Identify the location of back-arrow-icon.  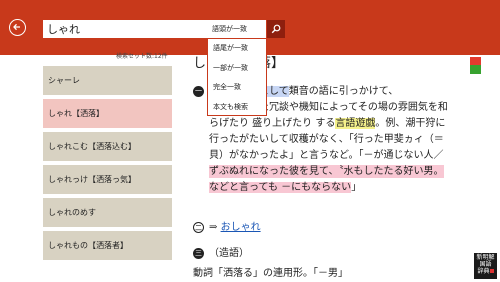
(16, 27).